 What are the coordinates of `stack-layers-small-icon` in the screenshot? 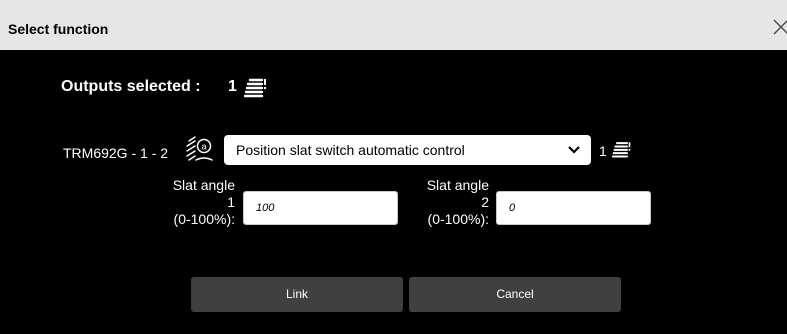 It's located at (621, 150).